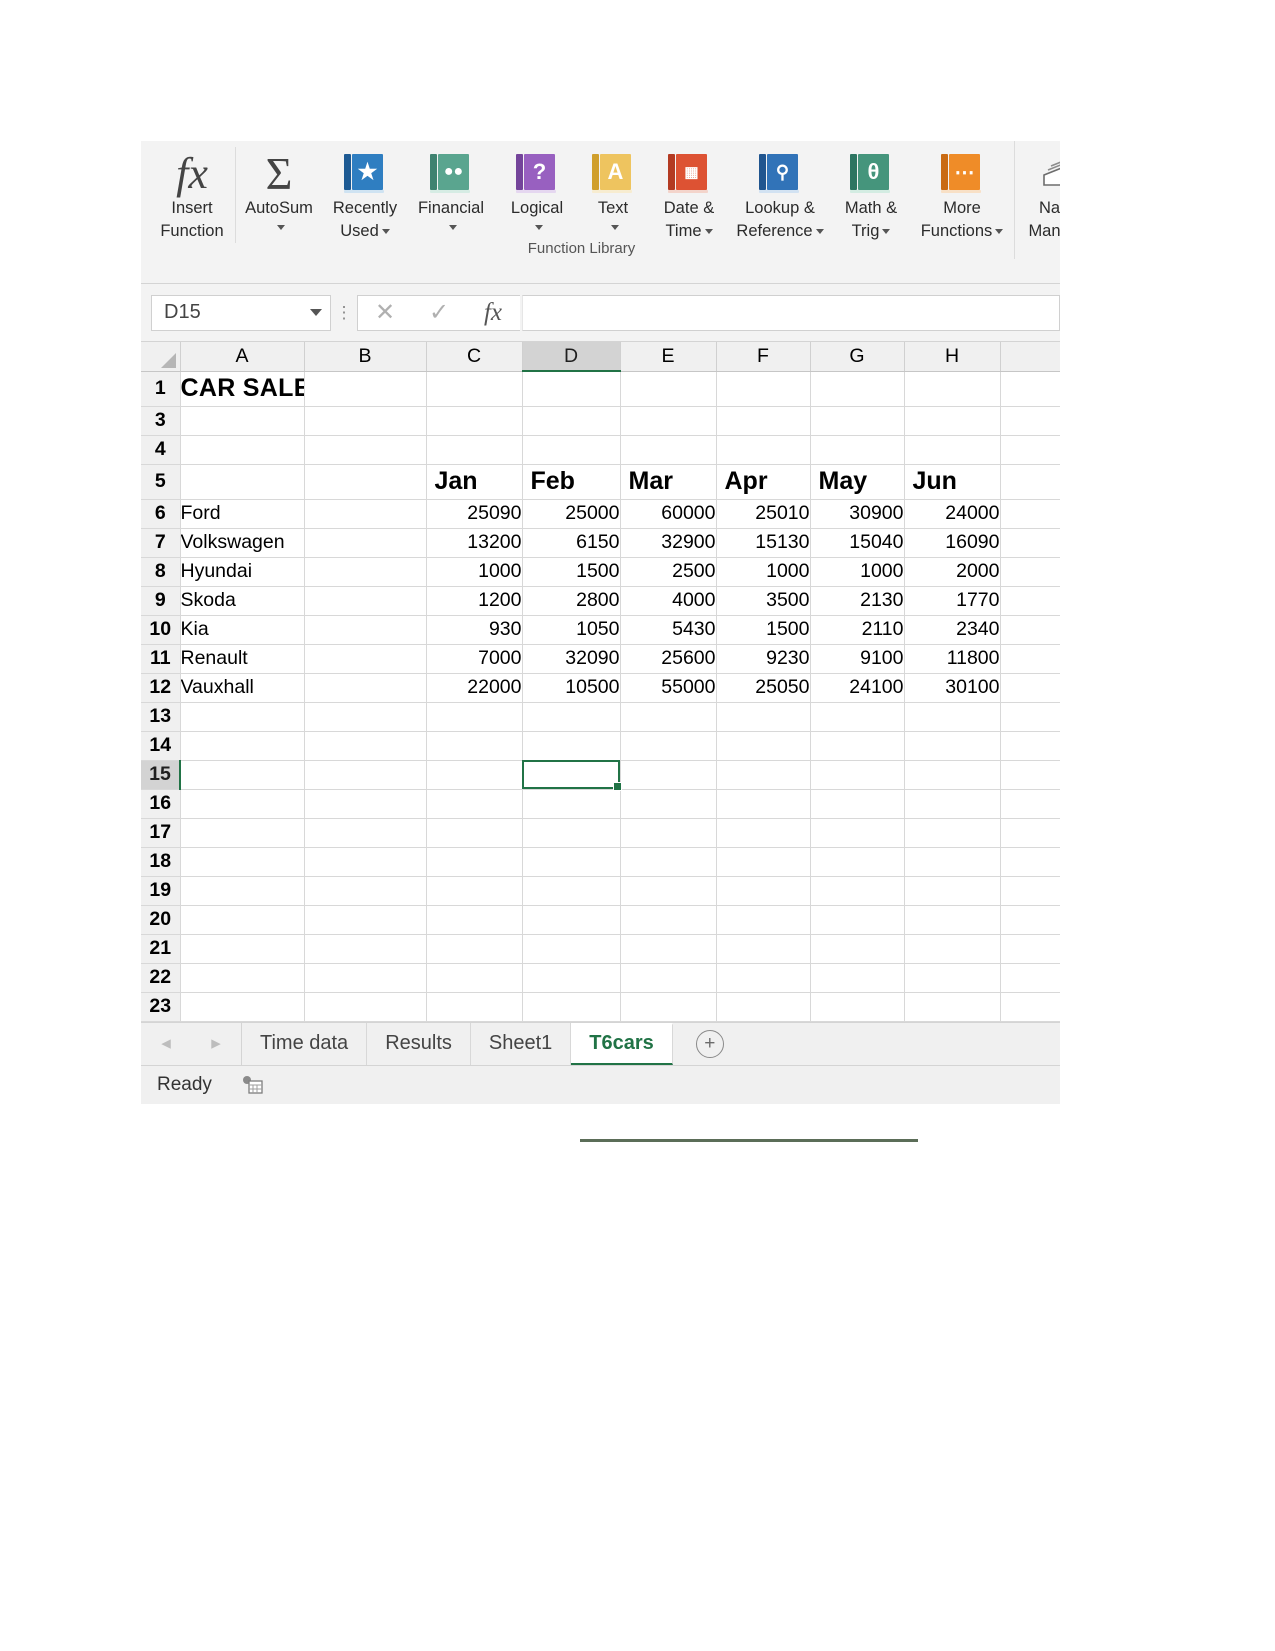  Describe the element at coordinates (1030, 920) in the screenshot. I see `cell-I20` at that location.